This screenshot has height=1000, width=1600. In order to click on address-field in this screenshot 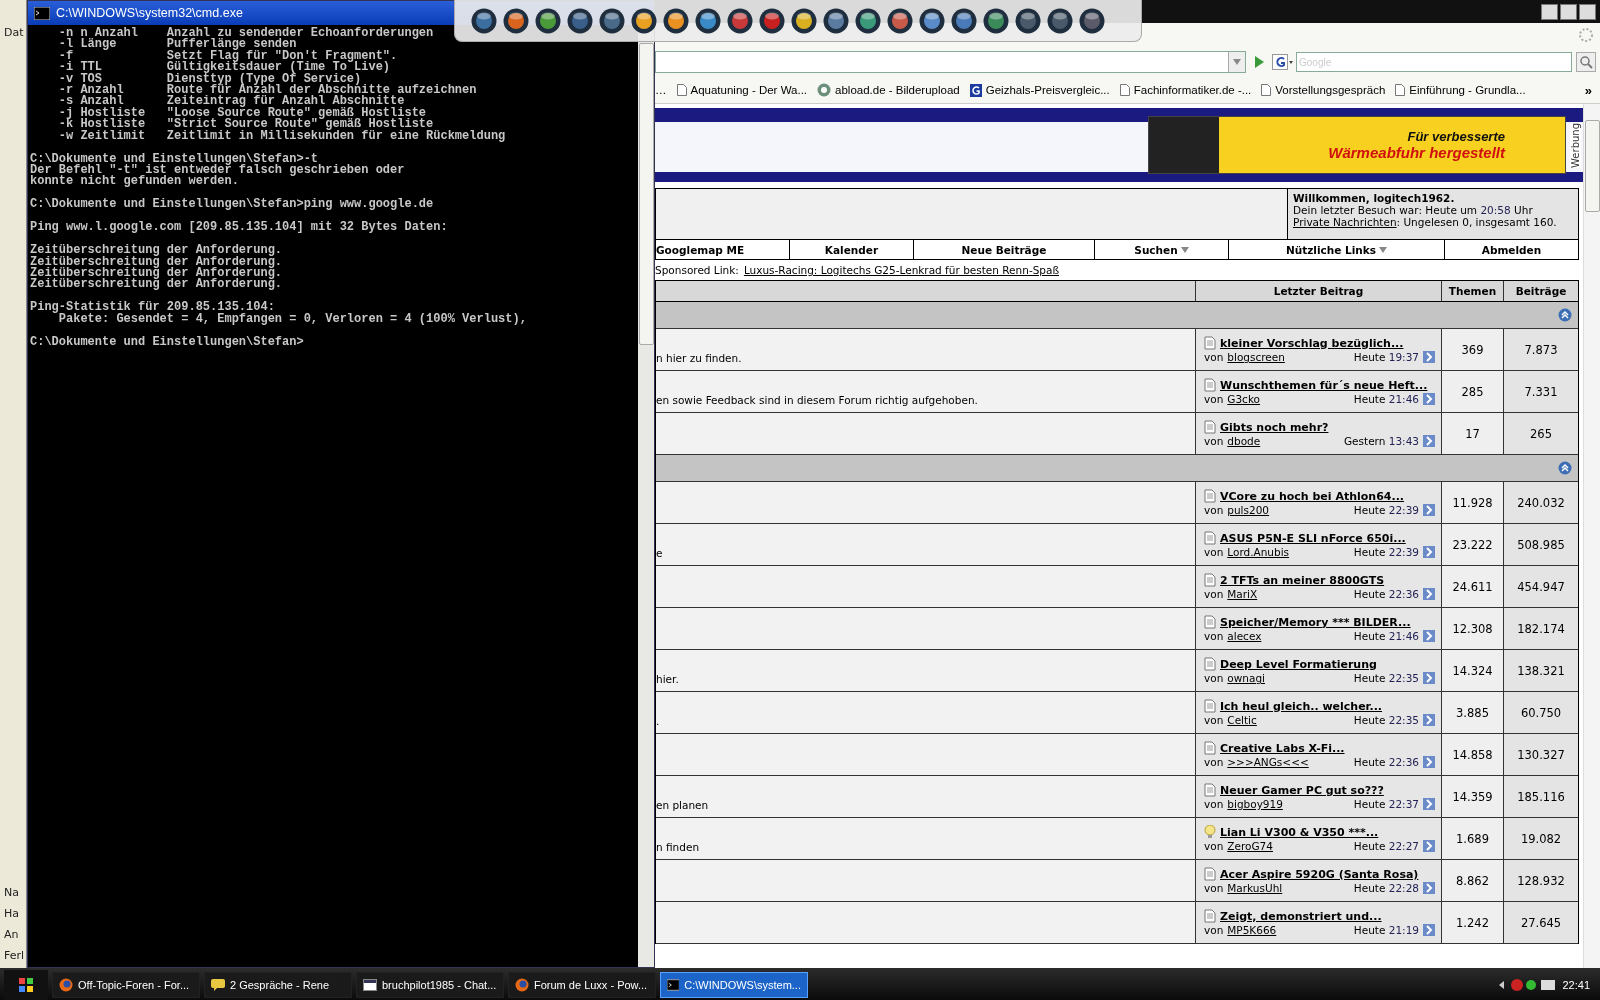, I will do `click(950, 62)`.